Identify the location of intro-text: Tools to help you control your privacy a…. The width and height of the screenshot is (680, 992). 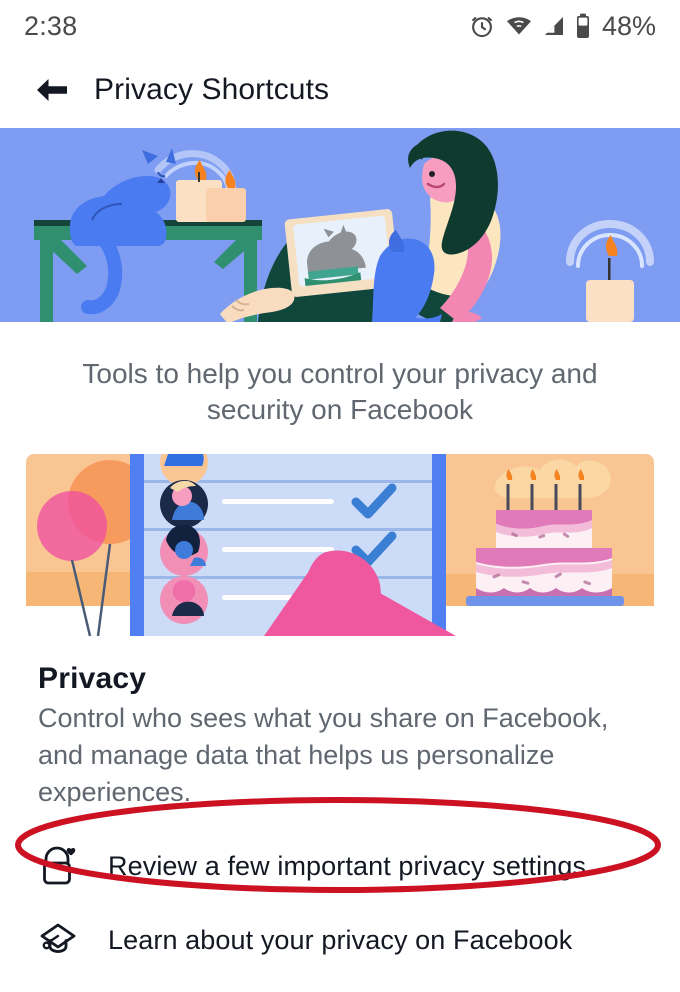
(340, 391).